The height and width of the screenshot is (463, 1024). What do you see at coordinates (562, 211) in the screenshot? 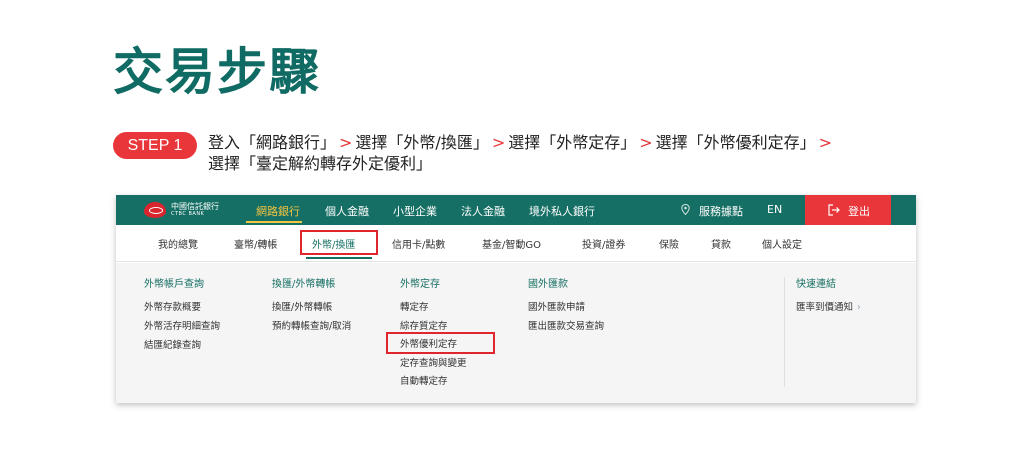
I see `topnav-offshore-private: 境外私人銀行` at bounding box center [562, 211].